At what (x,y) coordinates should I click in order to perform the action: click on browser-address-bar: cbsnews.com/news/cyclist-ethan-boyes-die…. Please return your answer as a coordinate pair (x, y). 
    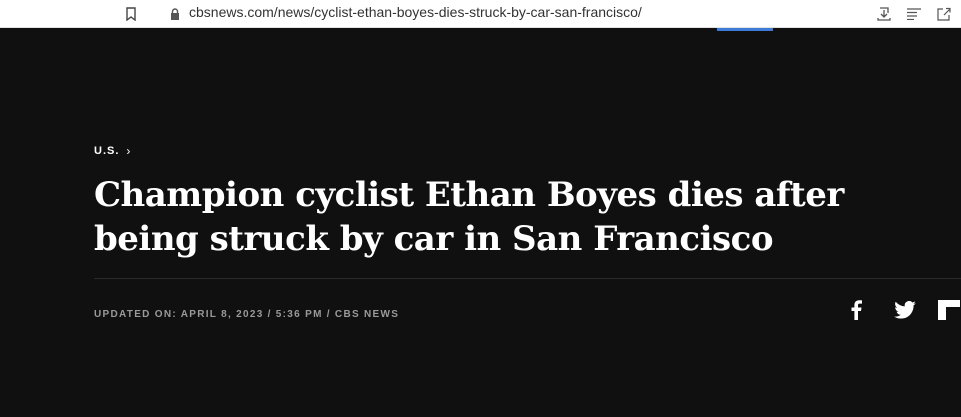
    Looking at the image, I should click on (480, 14).